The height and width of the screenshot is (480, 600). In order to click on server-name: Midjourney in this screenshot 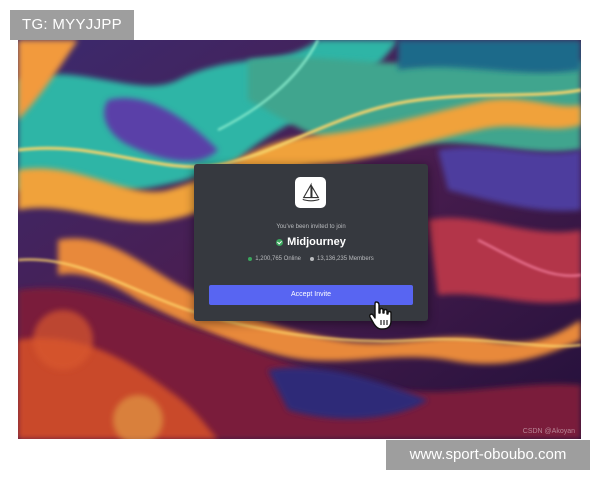, I will do `click(316, 242)`.